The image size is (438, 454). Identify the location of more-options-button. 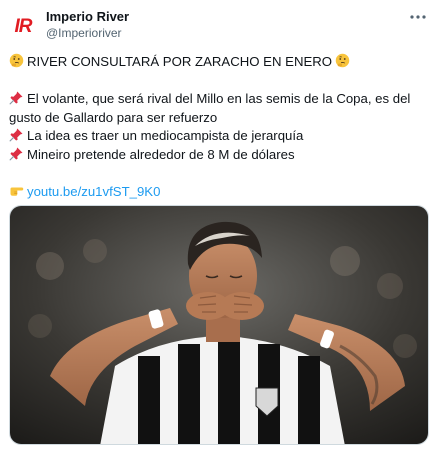
(418, 17).